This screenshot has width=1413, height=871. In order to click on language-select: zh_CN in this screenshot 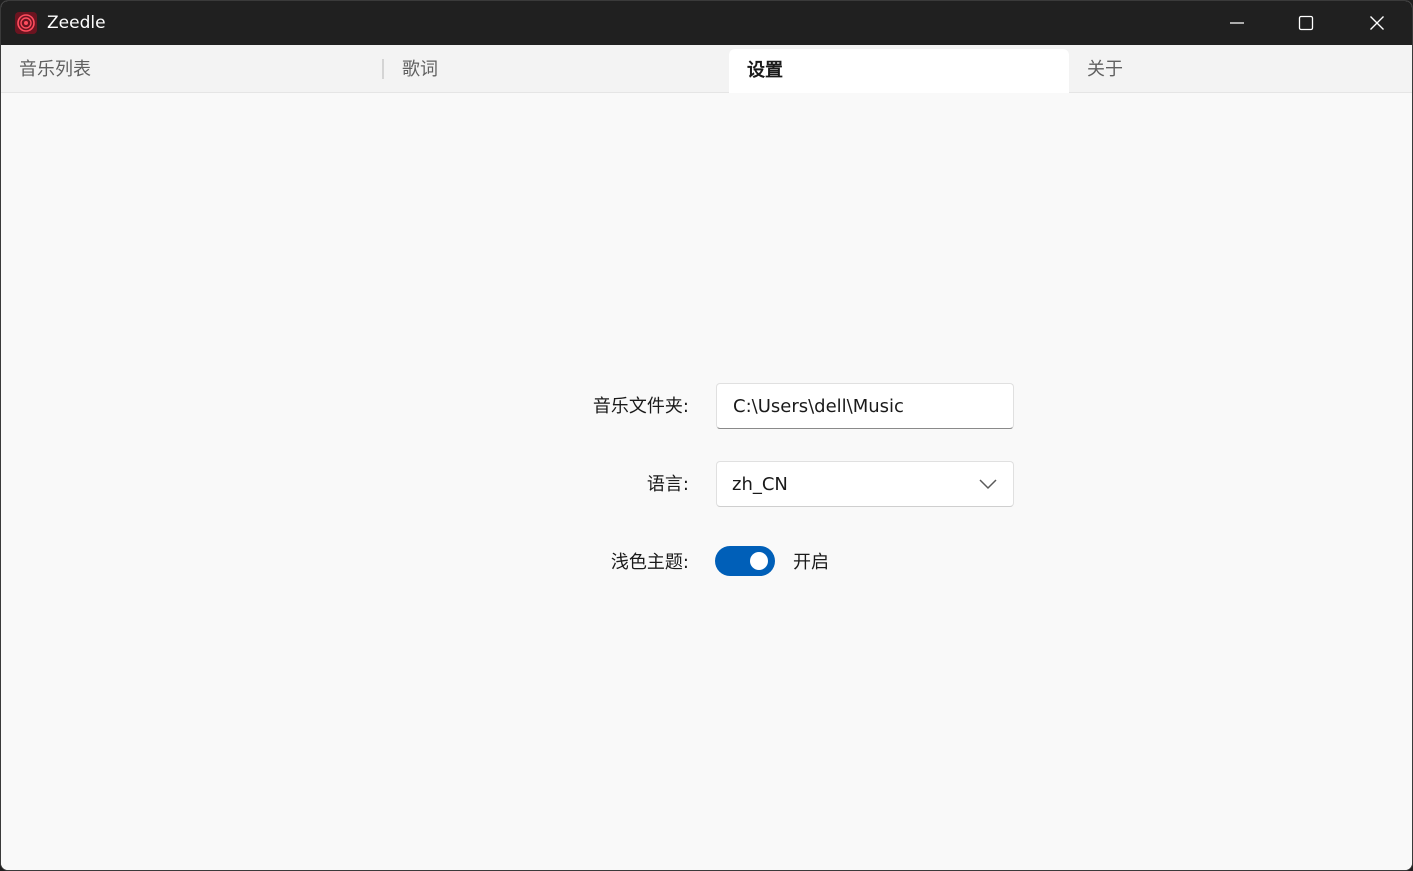, I will do `click(865, 484)`.